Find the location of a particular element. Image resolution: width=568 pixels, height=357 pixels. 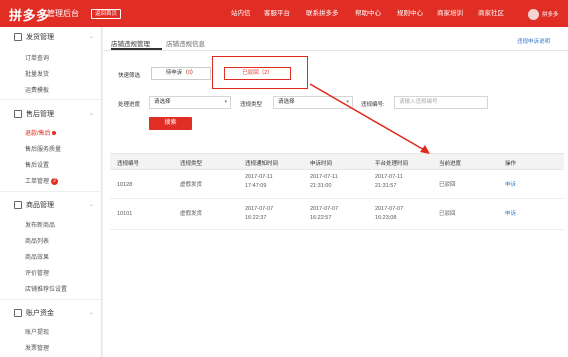

search-button: 搜索 is located at coordinates (170, 123).